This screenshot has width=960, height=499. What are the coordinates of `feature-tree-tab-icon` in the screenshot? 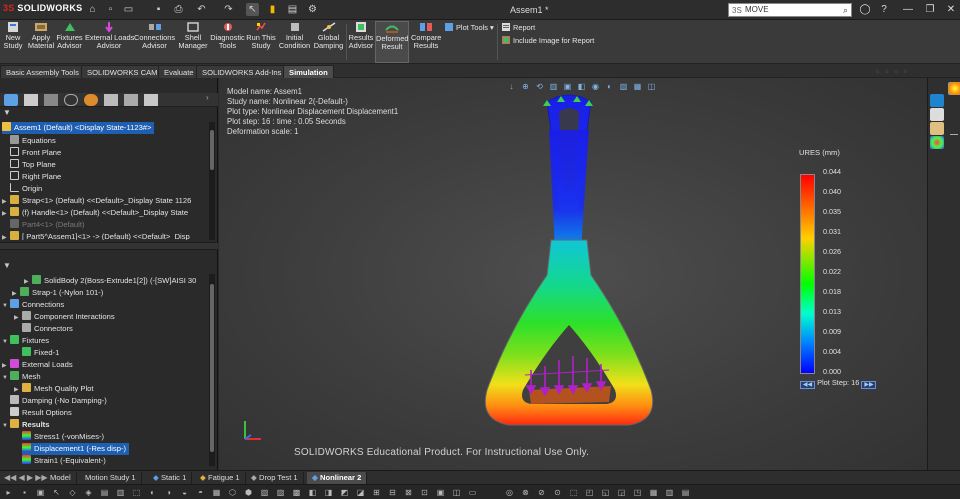 It's located at (11, 100).